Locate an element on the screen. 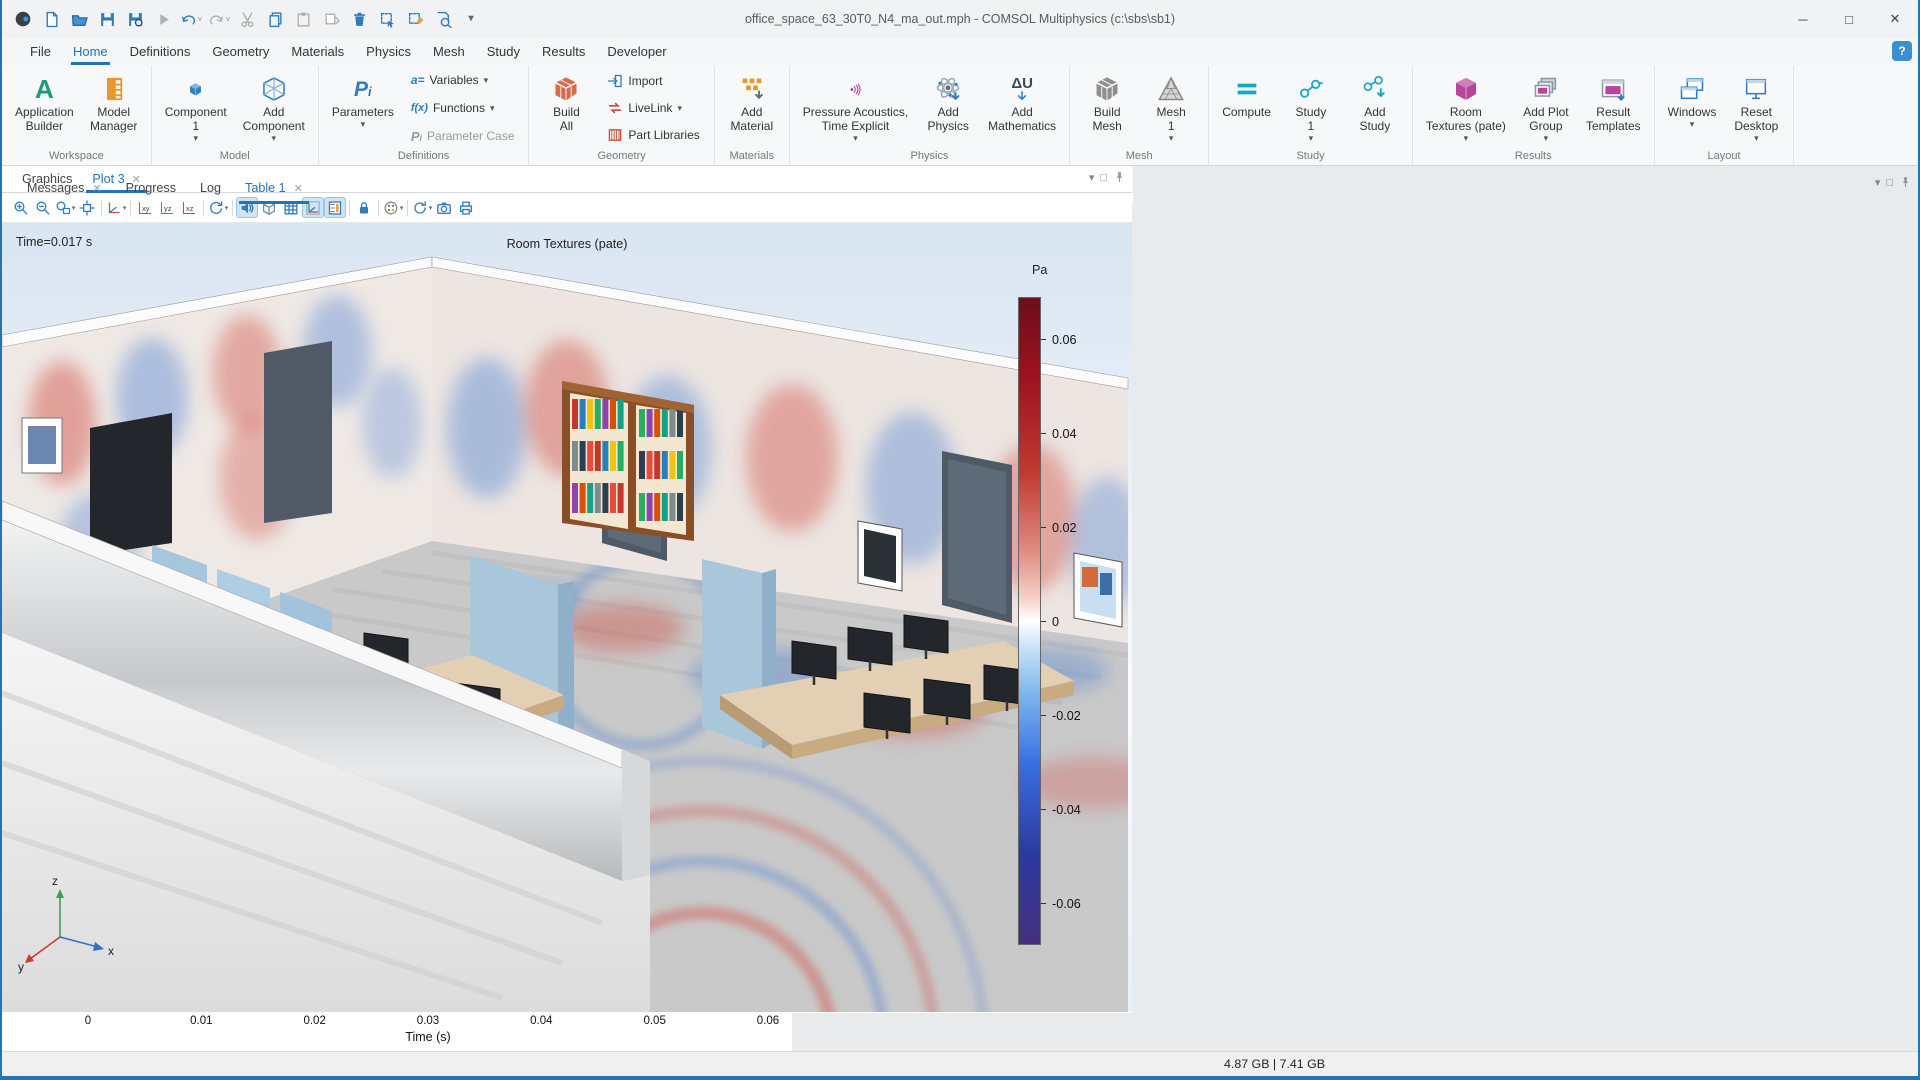 This screenshot has width=1920, height=1080. qa-cut-button is located at coordinates (247, 19).